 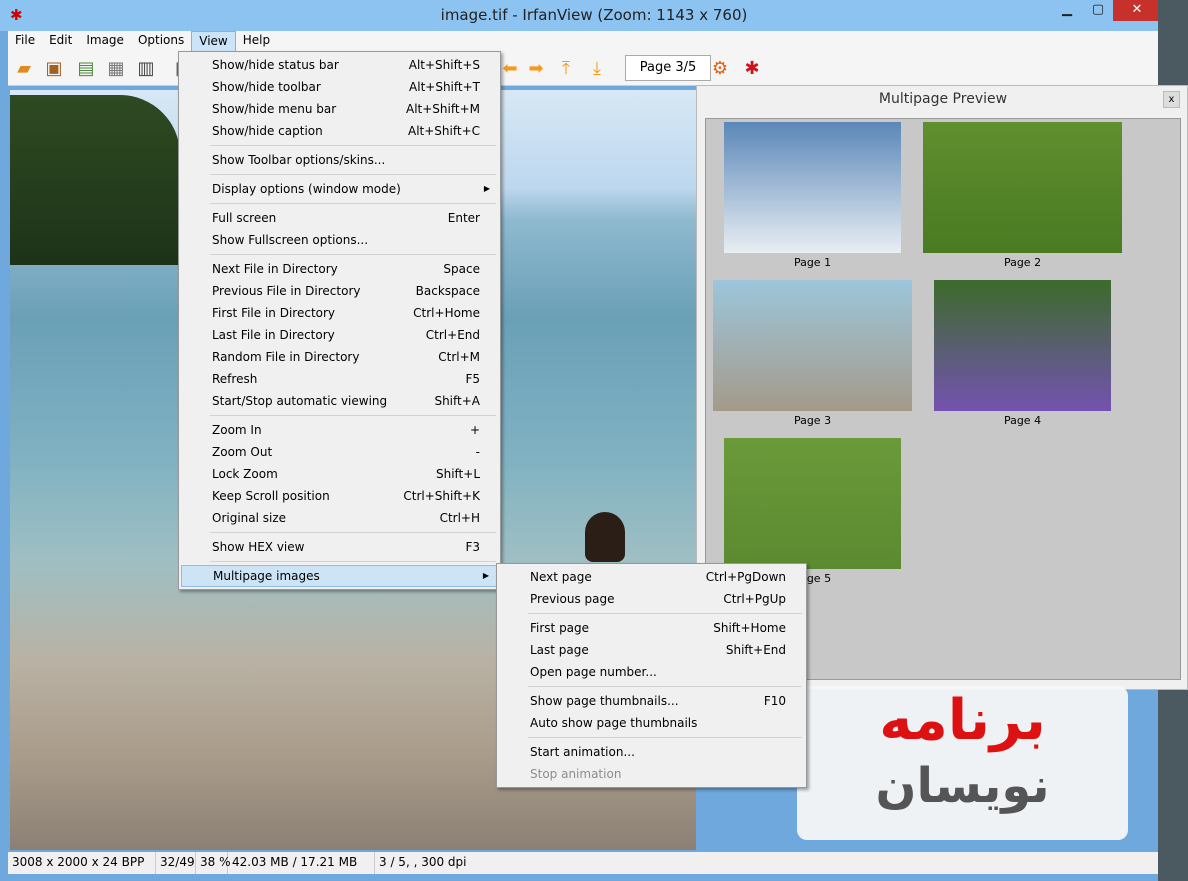 What do you see at coordinates (457, 474) in the screenshot?
I see `menu-item-shortcut: Shift+L` at bounding box center [457, 474].